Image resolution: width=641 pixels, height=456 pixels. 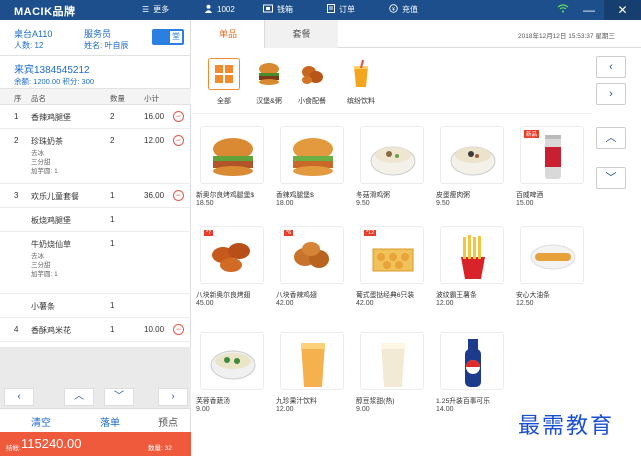 What do you see at coordinates (110, 421) in the screenshot?
I see `place-order-button: 落单` at bounding box center [110, 421].